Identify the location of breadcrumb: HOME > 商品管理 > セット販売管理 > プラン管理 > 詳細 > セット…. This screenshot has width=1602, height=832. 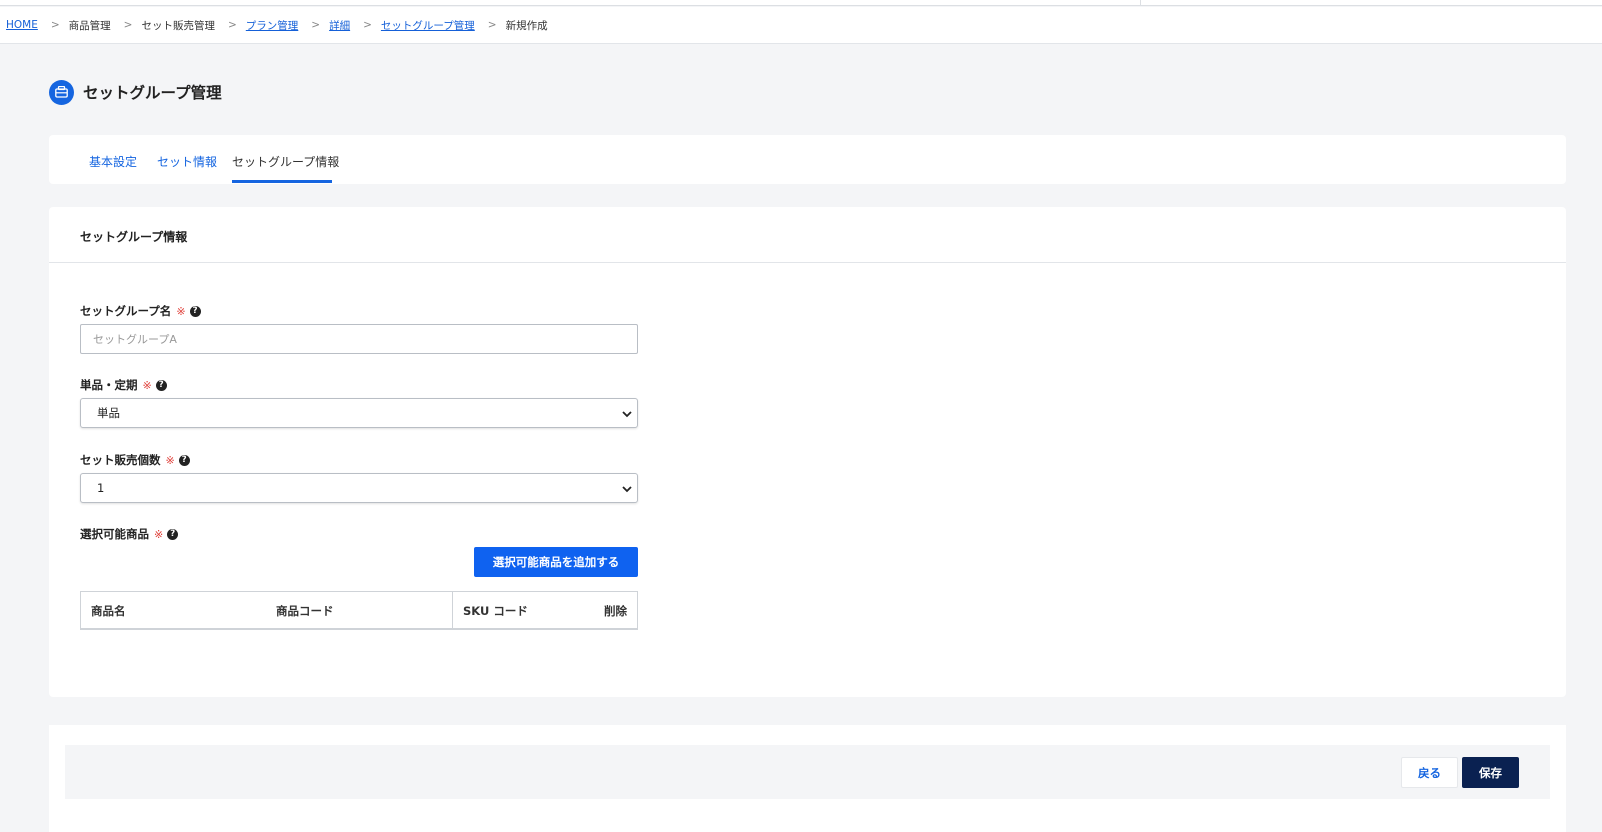
(801, 25).